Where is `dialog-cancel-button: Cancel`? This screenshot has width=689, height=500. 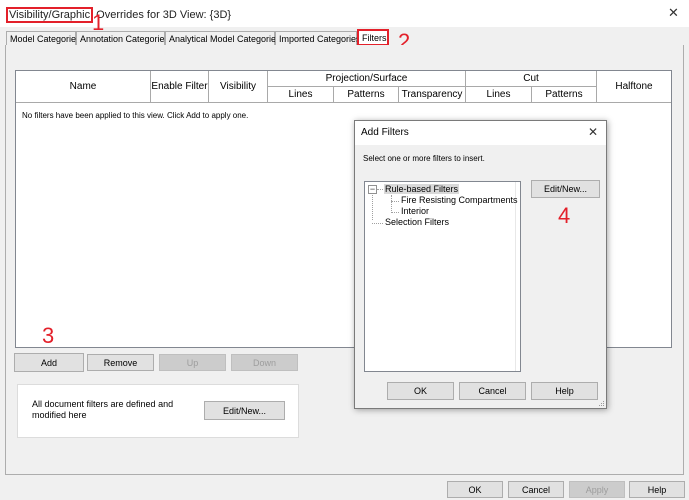
dialog-cancel-button: Cancel is located at coordinates (492, 391).